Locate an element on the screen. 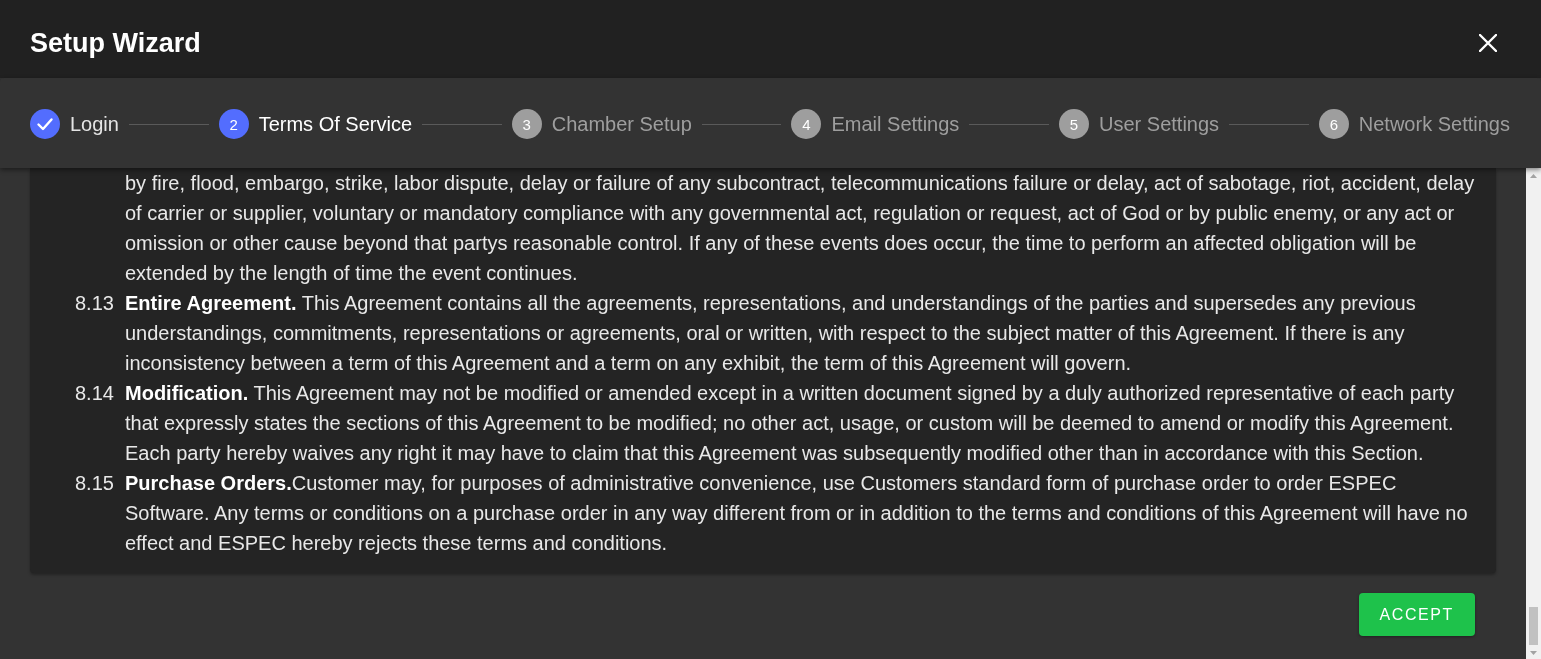 This screenshot has height=659, width=1541. step-number: 4 is located at coordinates (806, 124).